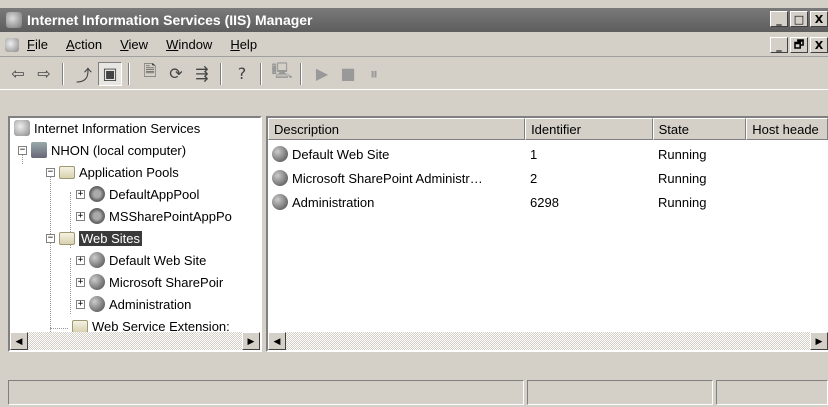 Image resolution: width=828 pixels, height=407 pixels. Describe the element at coordinates (22, 128) in the screenshot. I see `iis-root-icon` at that location.